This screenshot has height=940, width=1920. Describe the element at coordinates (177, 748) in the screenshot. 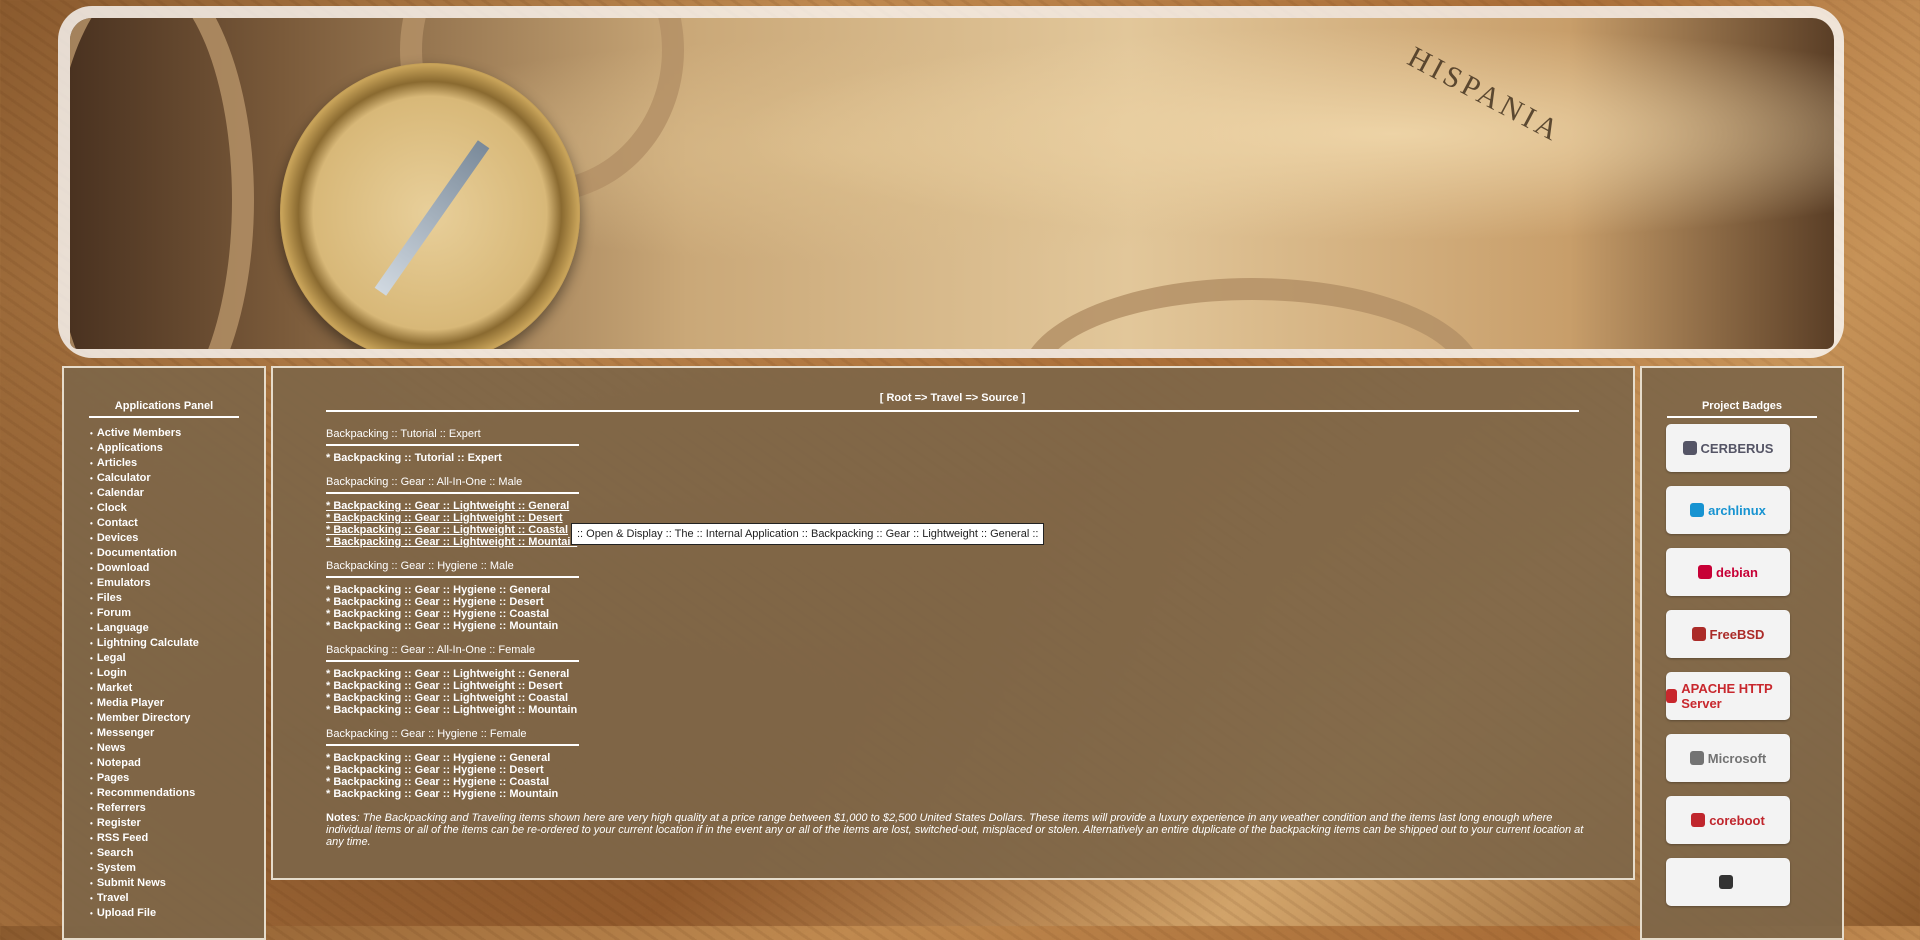

I see `menu-item-news: • News` at that location.